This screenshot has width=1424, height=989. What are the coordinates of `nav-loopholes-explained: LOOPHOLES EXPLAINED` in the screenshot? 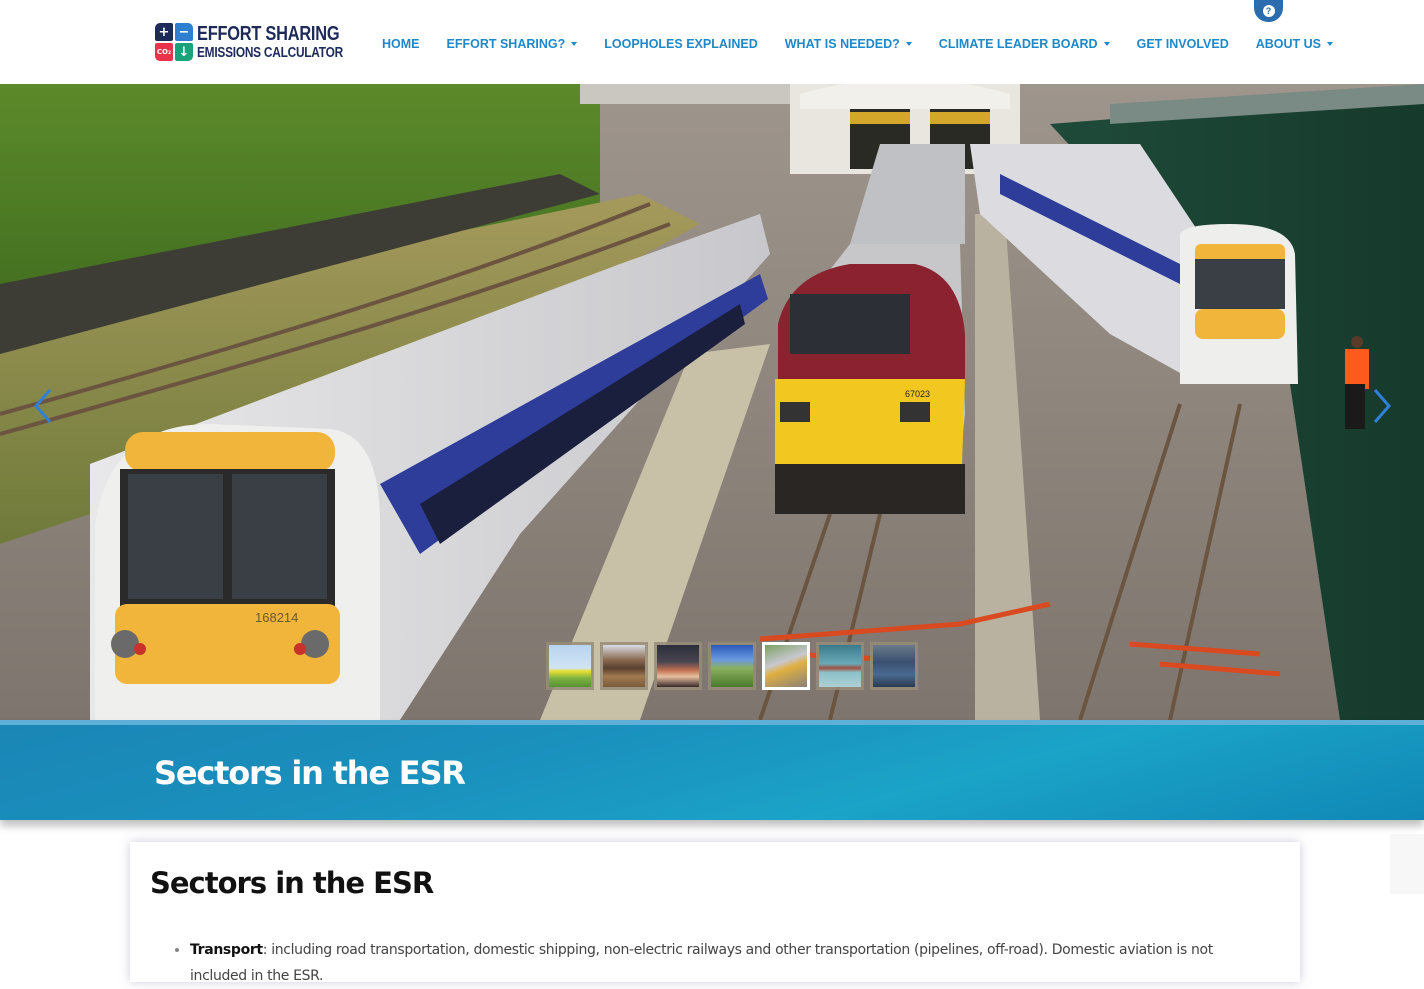 It's located at (681, 44).